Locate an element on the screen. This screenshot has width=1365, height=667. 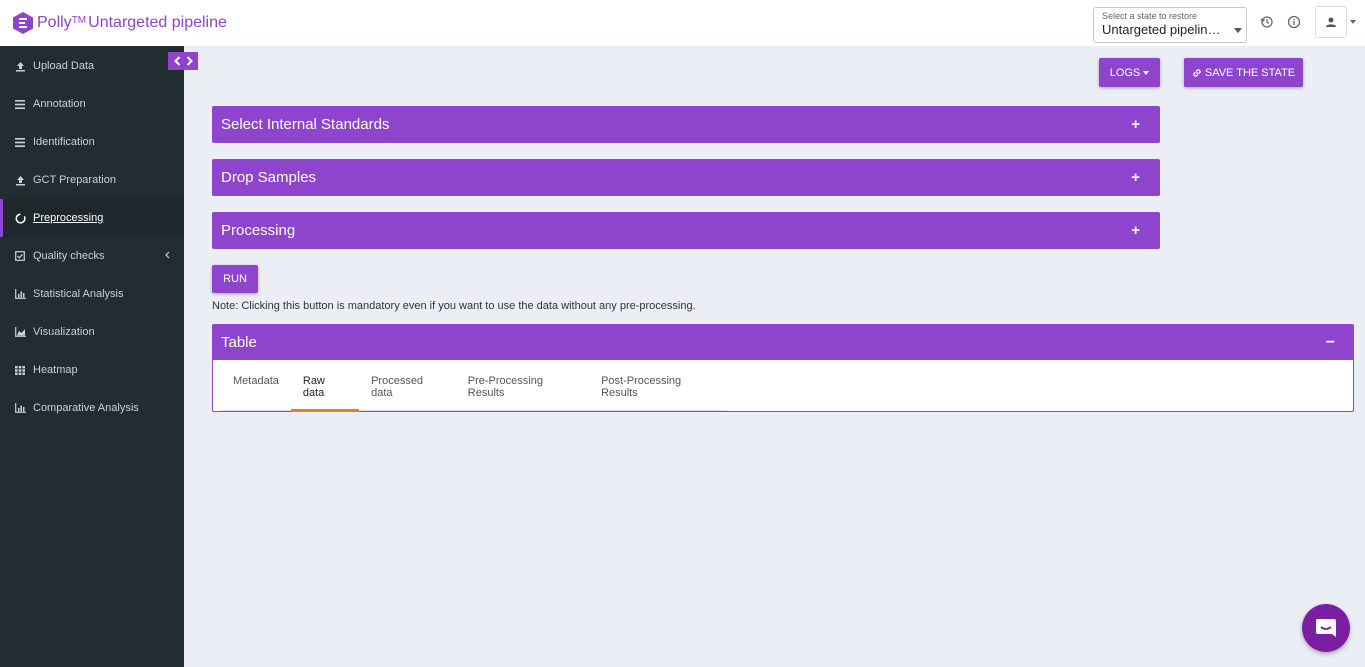
sidebar-item-label: Statistical Analysis is located at coordinates (78, 294).